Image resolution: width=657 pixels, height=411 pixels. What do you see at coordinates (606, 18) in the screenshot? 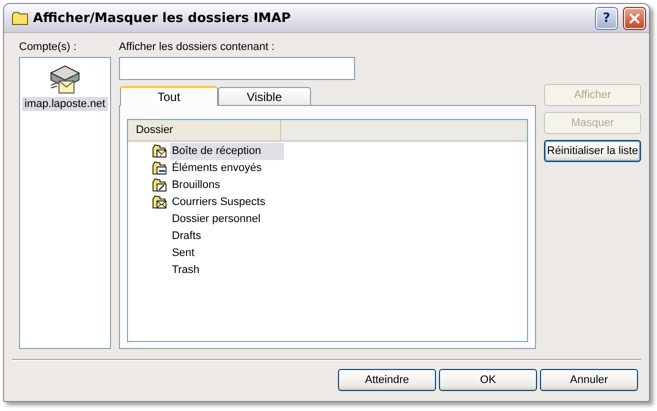
I see `help-button: ?` at bounding box center [606, 18].